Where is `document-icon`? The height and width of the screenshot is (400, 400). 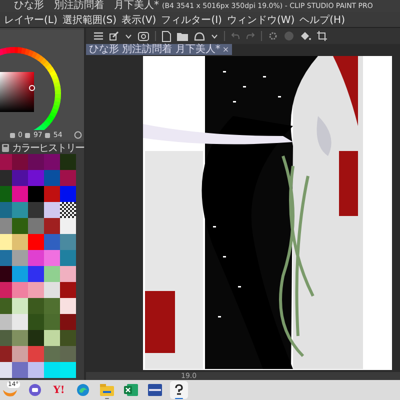 document-icon is located at coordinates (166, 36).